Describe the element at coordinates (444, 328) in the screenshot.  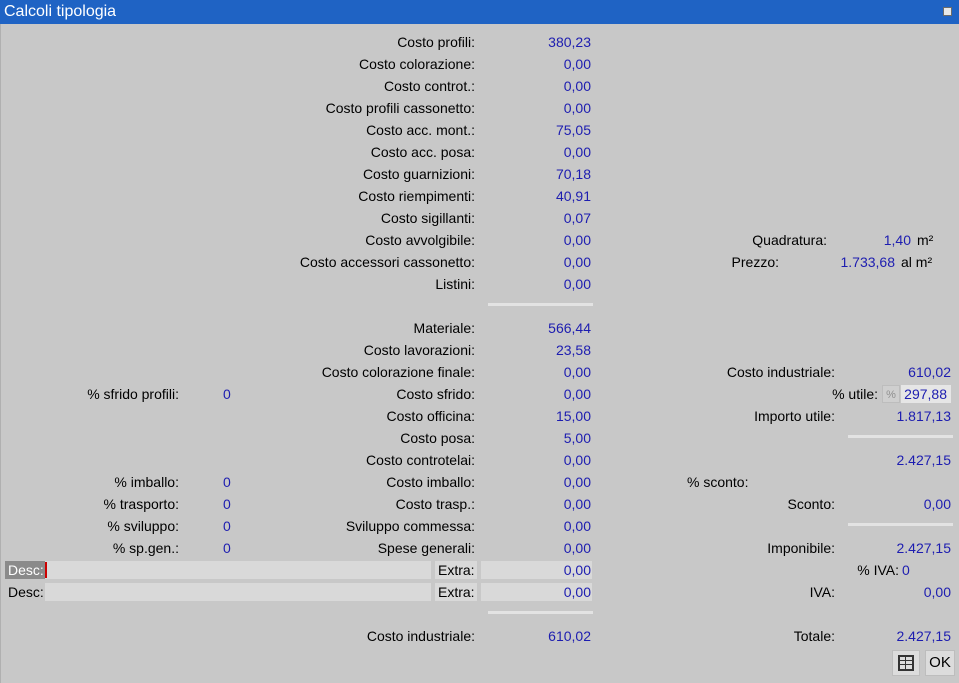
I see `total-label: Materiale:` at that location.